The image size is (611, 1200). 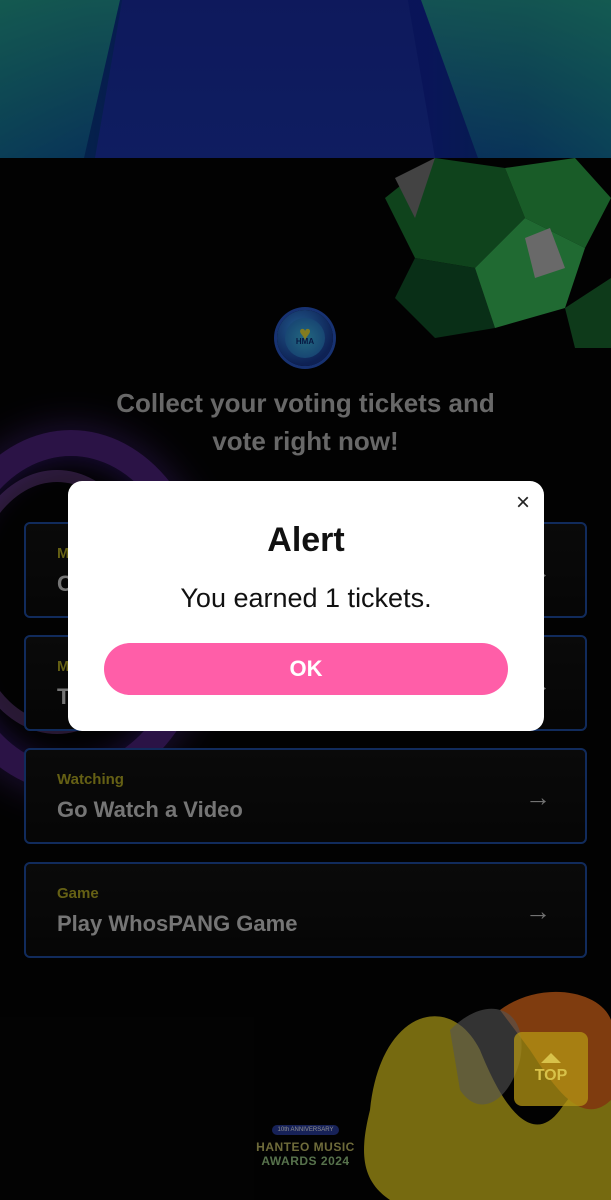 I want to click on scroll-top-button: TOP, so click(x=551, y=1069).